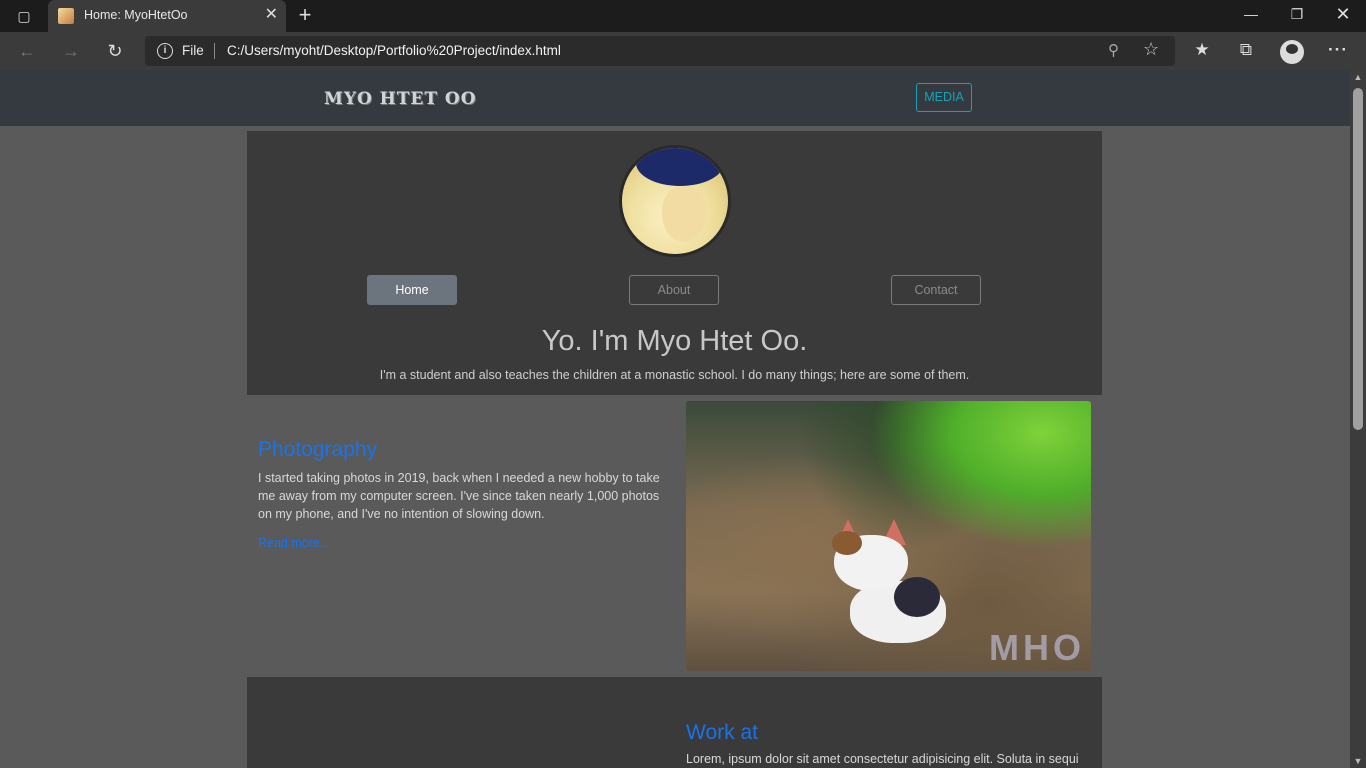 This screenshot has width=1366, height=768. Describe the element at coordinates (1246, 50) in the screenshot. I see `collections-icon: ⧉` at that location.